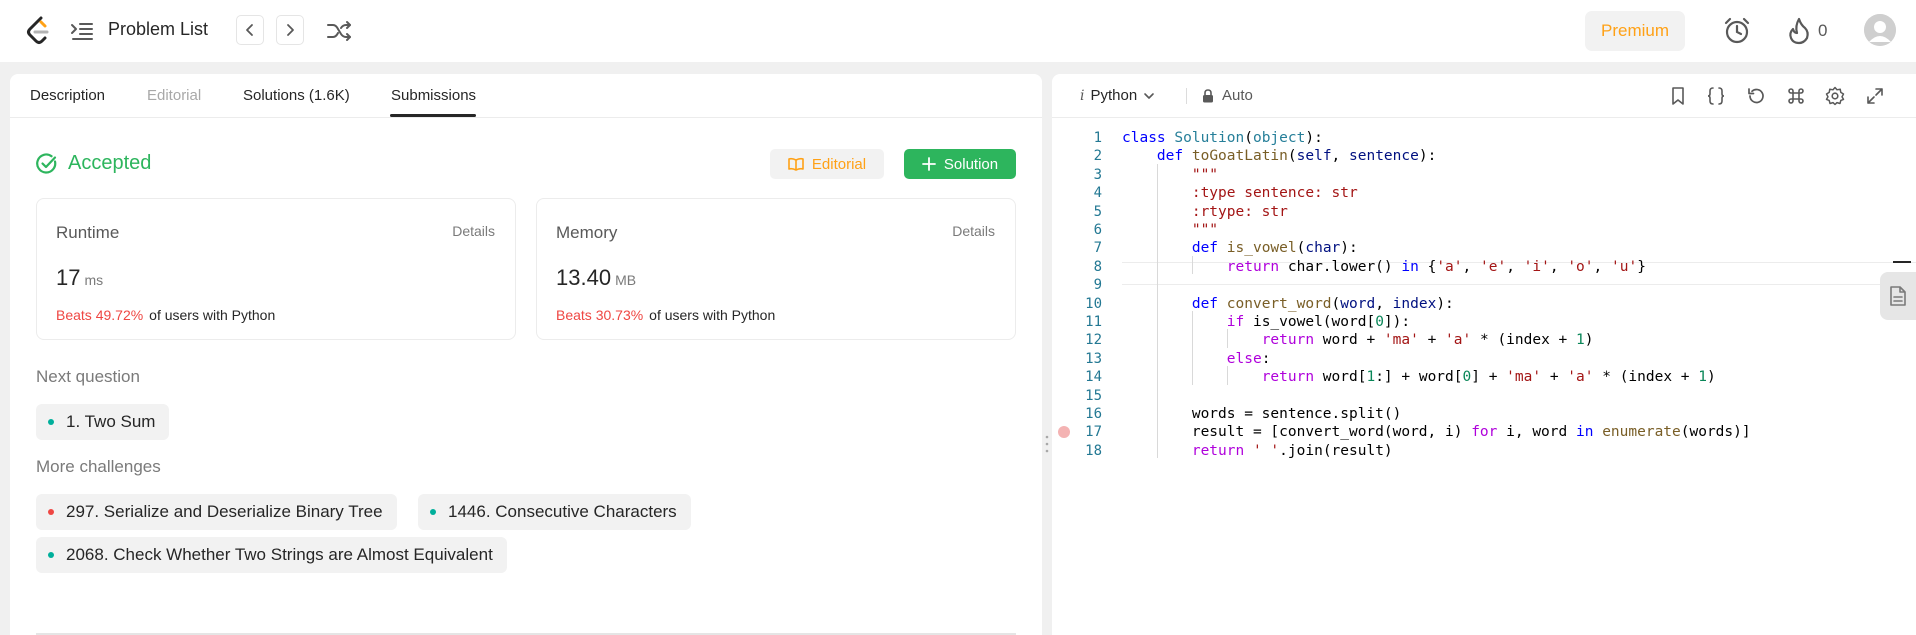 The width and height of the screenshot is (1916, 635). What do you see at coordinates (103, 422) in the screenshot?
I see `next-question-chip: 1. Two Sum` at bounding box center [103, 422].